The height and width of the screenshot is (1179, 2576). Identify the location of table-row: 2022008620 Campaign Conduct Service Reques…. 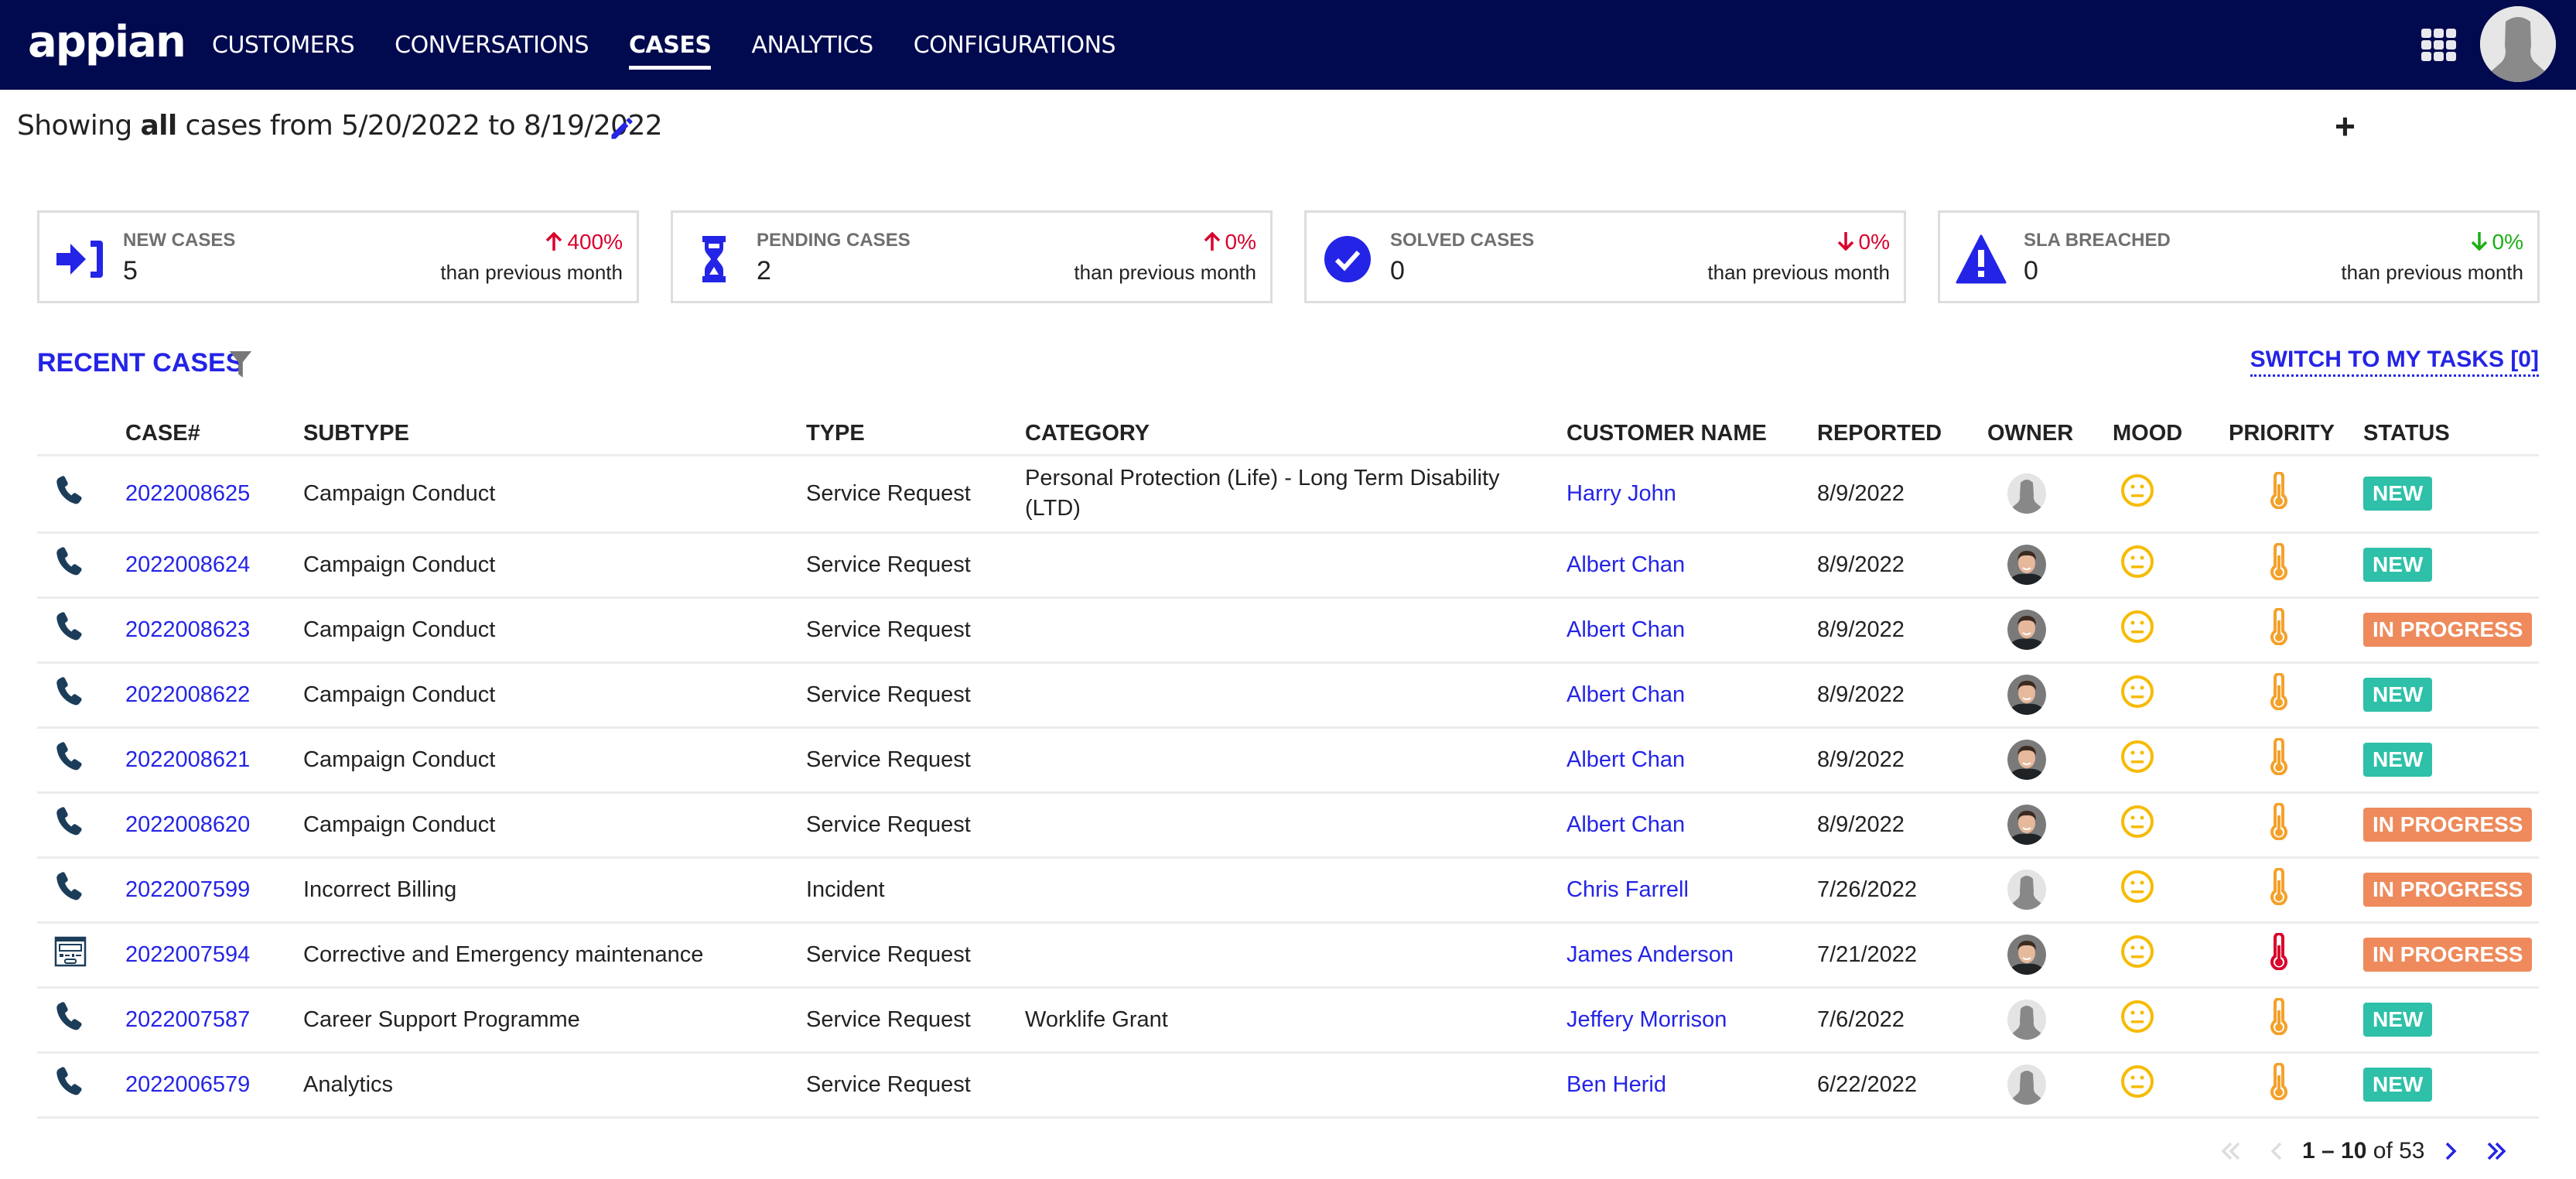
(1288, 824).